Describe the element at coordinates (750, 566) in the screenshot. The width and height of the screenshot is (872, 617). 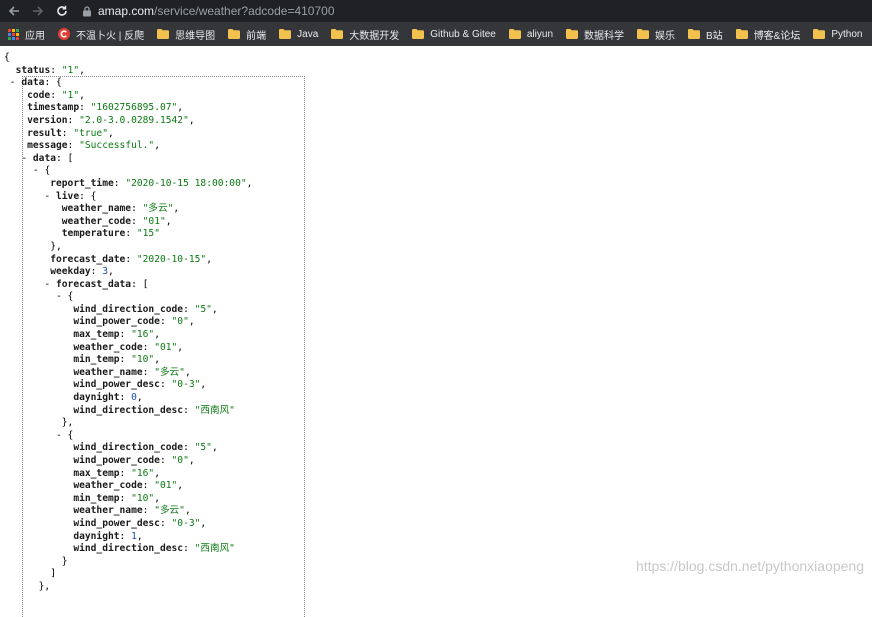
I see `watermark: https://blog.csdn.net/pythonxiaopeng` at that location.